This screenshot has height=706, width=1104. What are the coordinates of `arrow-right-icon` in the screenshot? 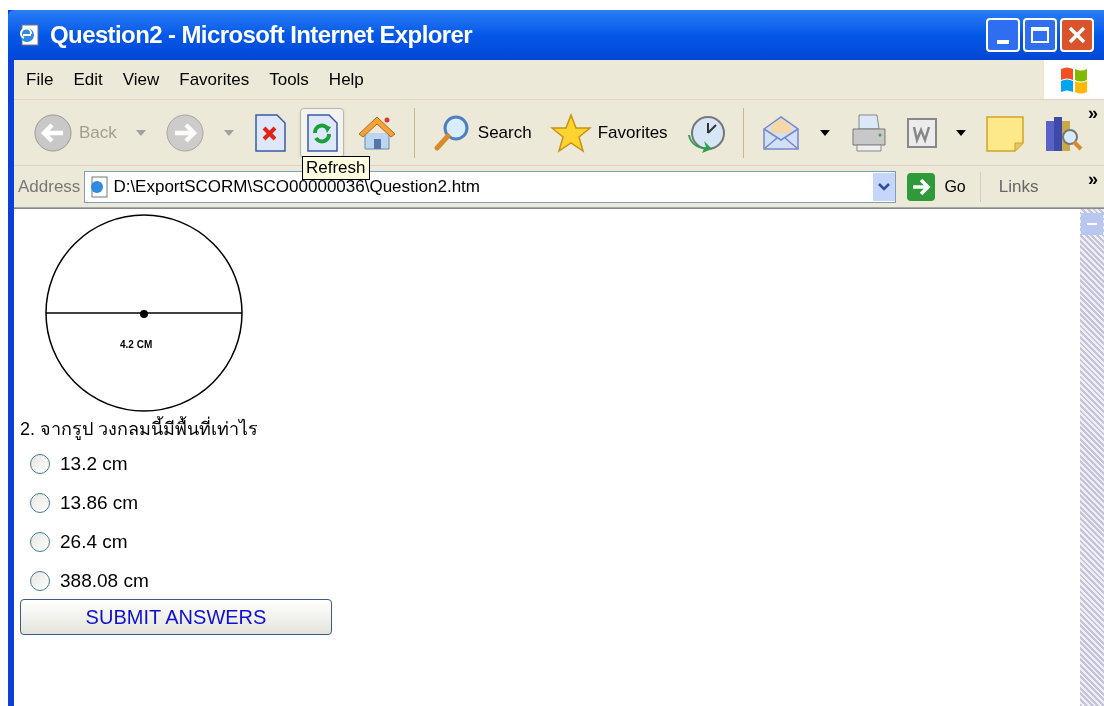 It's located at (921, 186).